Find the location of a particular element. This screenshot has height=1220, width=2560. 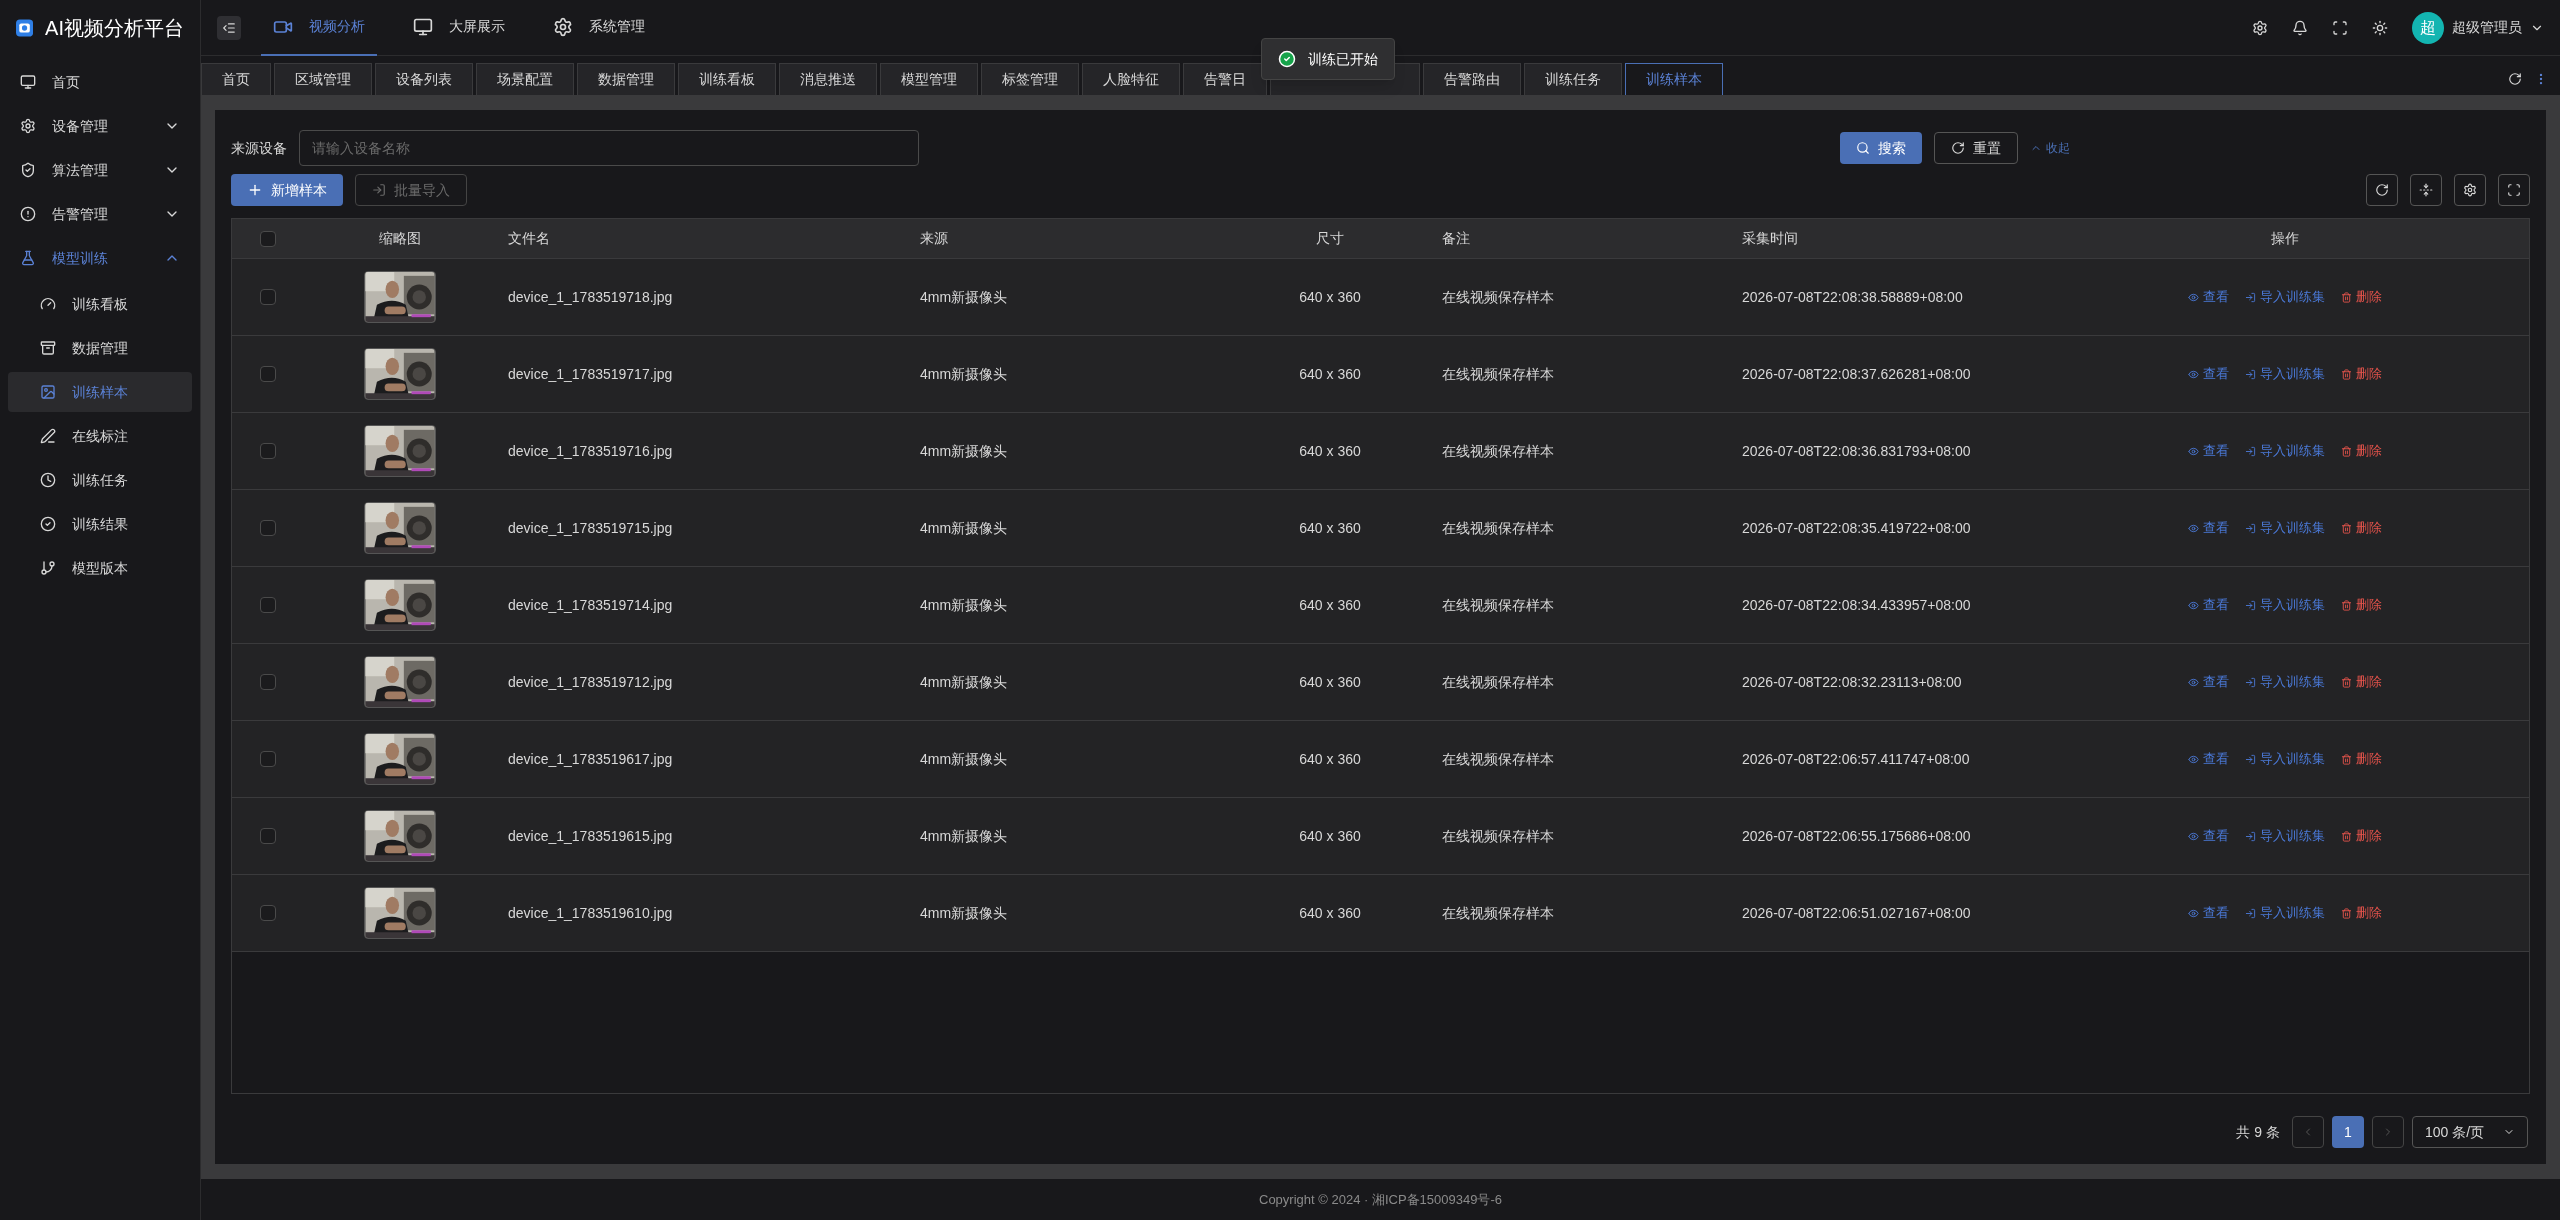

table-cell: 2026-07-08T22:08:36.831793+08:00 is located at coordinates (1856, 450).